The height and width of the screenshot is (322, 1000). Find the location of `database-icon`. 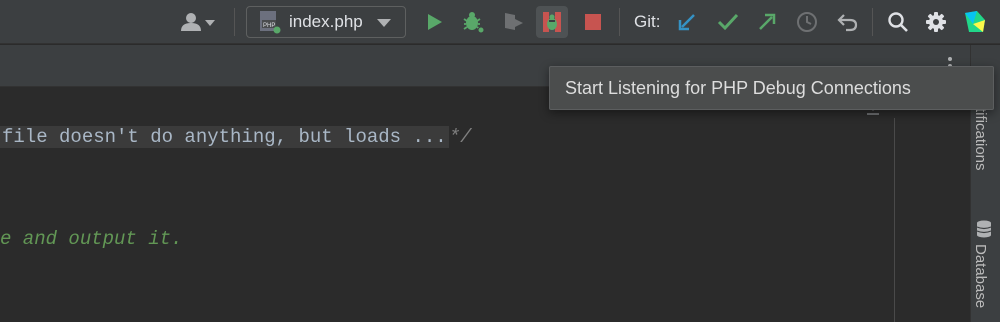

database-icon is located at coordinates (984, 229).